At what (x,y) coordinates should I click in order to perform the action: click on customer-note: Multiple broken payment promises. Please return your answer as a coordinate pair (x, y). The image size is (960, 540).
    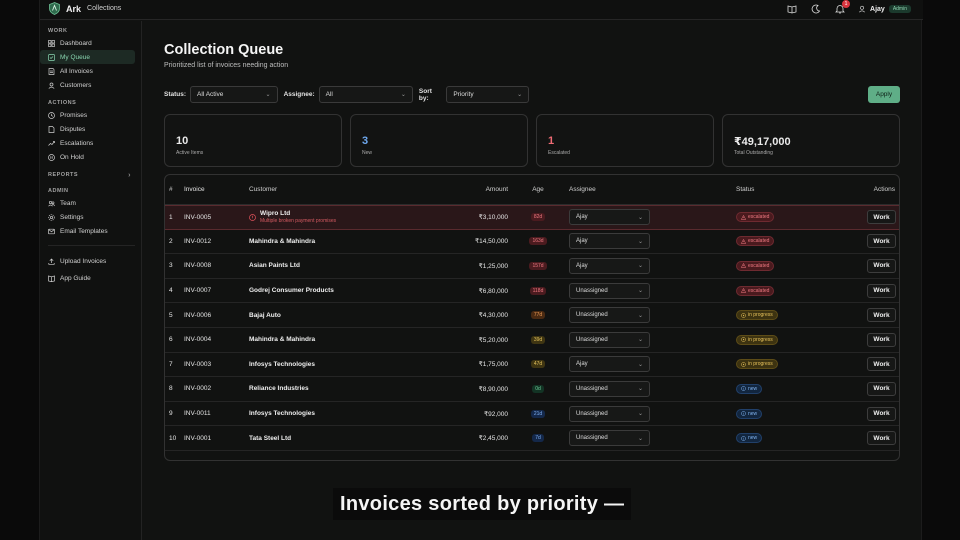
    Looking at the image, I should click on (298, 221).